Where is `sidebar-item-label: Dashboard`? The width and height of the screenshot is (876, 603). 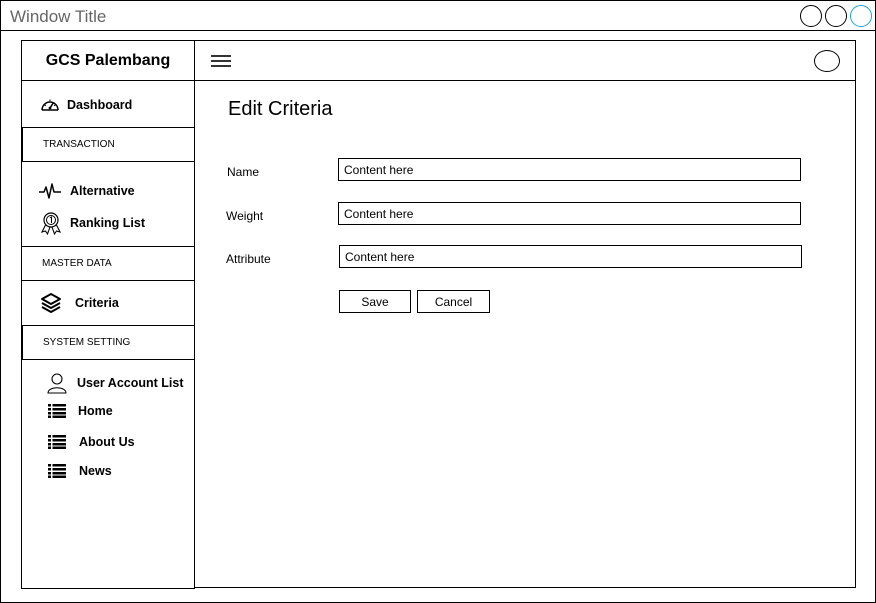
sidebar-item-label: Dashboard is located at coordinates (100, 105).